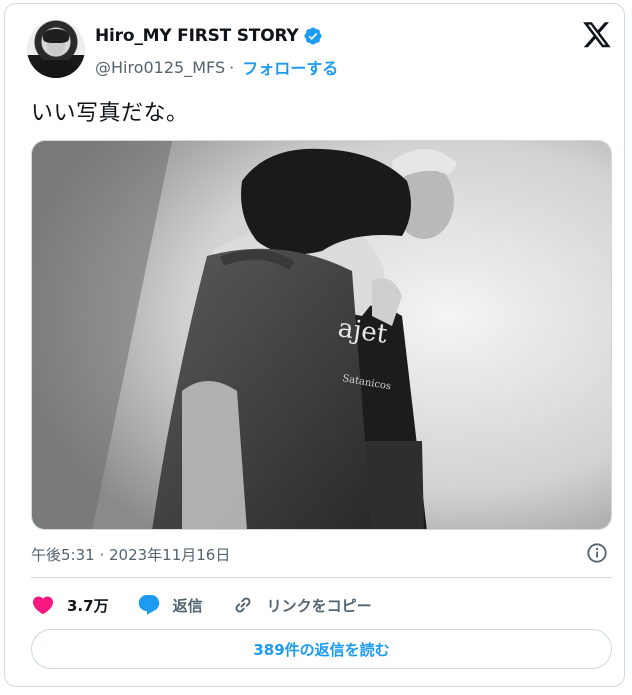 The height and width of the screenshot is (695, 632). I want to click on author-display-name: Hiro_MY FIRST STORY, so click(197, 36).